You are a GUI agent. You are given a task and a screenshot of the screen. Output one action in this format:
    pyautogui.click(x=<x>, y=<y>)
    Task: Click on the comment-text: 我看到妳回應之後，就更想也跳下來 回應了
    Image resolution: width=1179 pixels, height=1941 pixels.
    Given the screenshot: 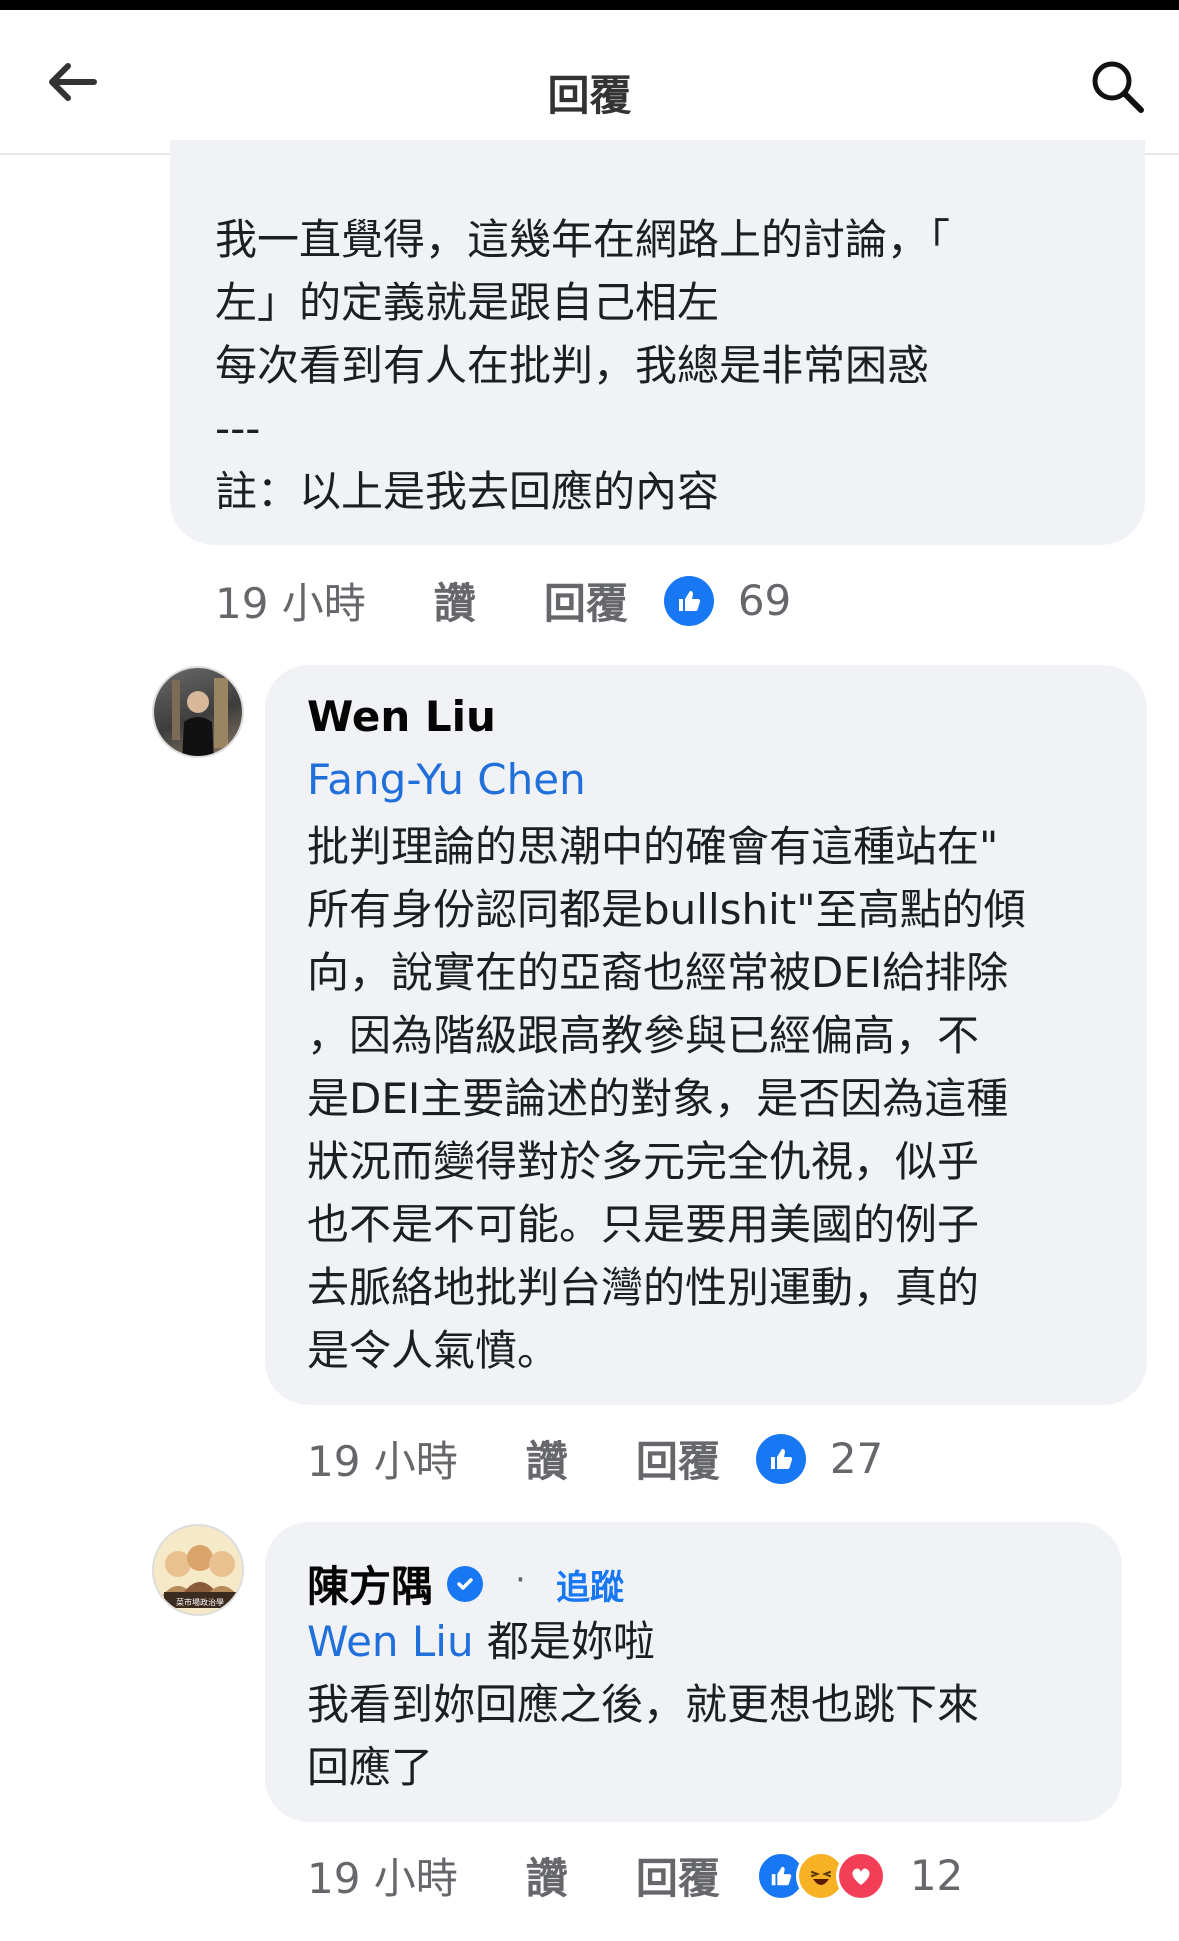 What is the action you would take?
    pyautogui.click(x=643, y=1736)
    